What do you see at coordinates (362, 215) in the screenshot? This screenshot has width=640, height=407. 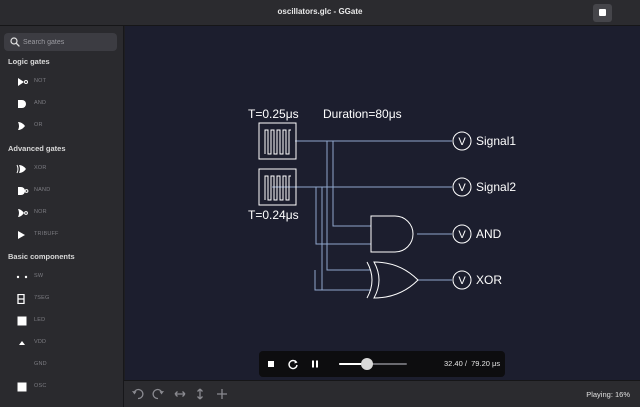 I see `wires` at bounding box center [362, 215].